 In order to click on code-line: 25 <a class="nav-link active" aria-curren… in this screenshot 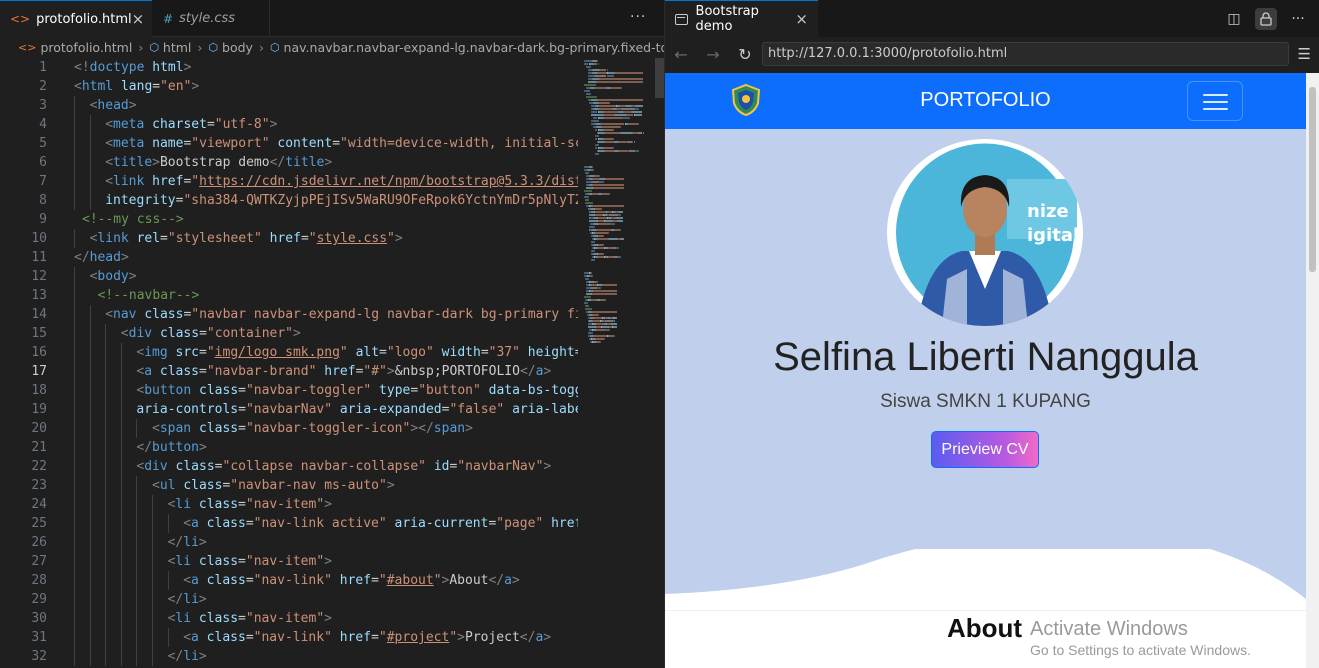, I will do `click(289, 523)`.